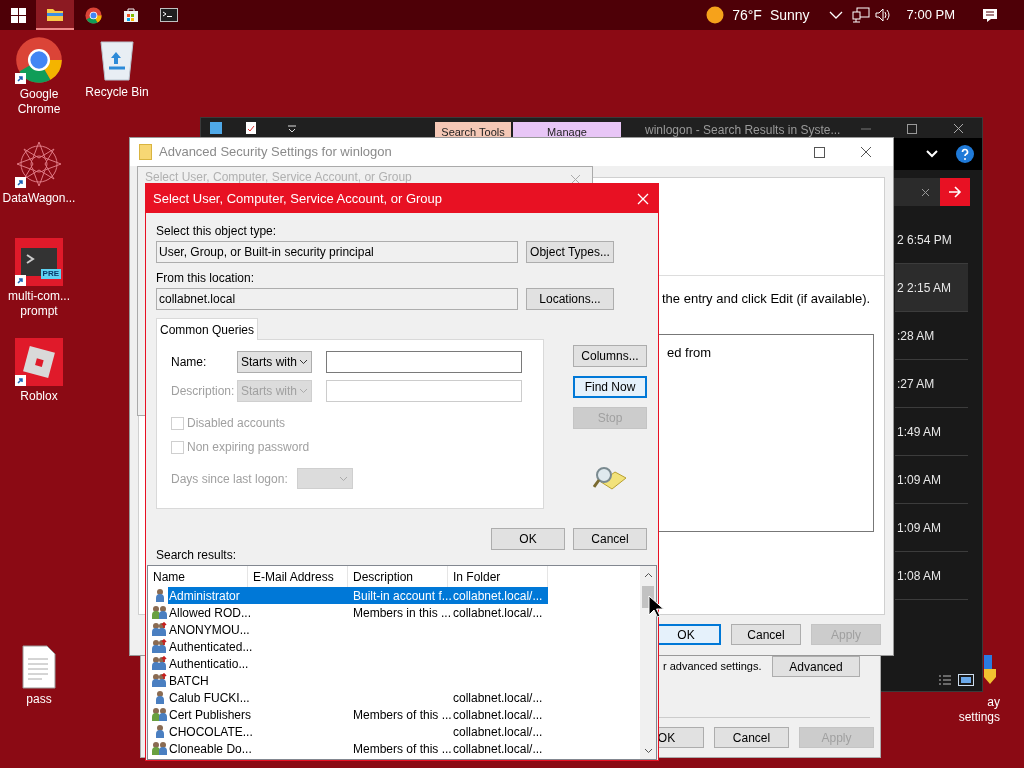 The image size is (1024, 768). I want to click on match-dropdown: Starts with, so click(274, 362).